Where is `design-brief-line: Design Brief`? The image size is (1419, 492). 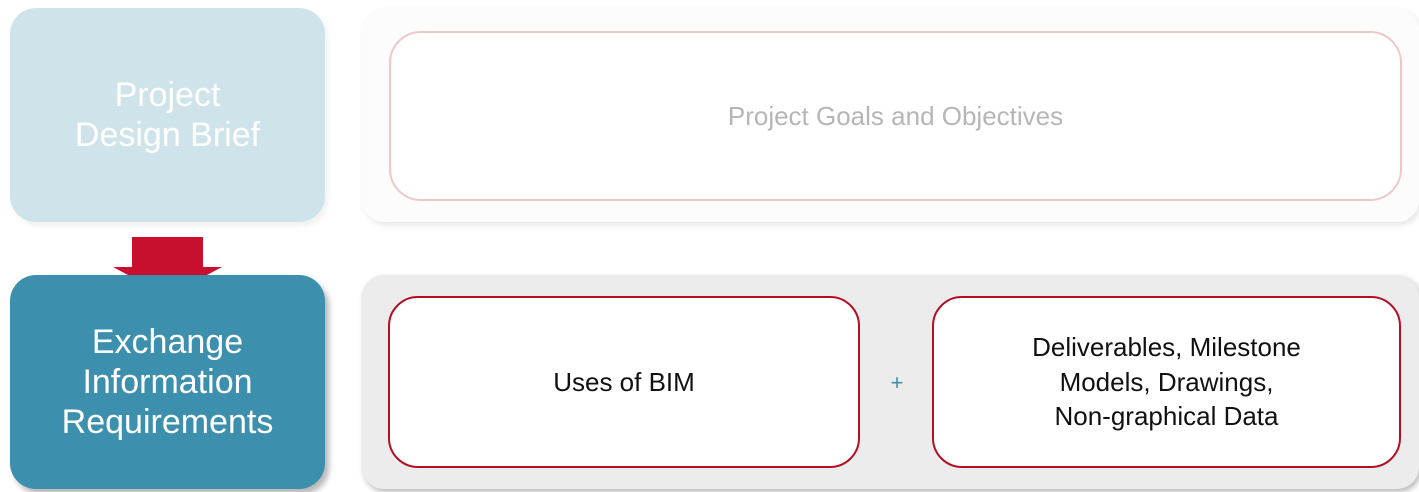 design-brief-line: Design Brief is located at coordinates (167, 135).